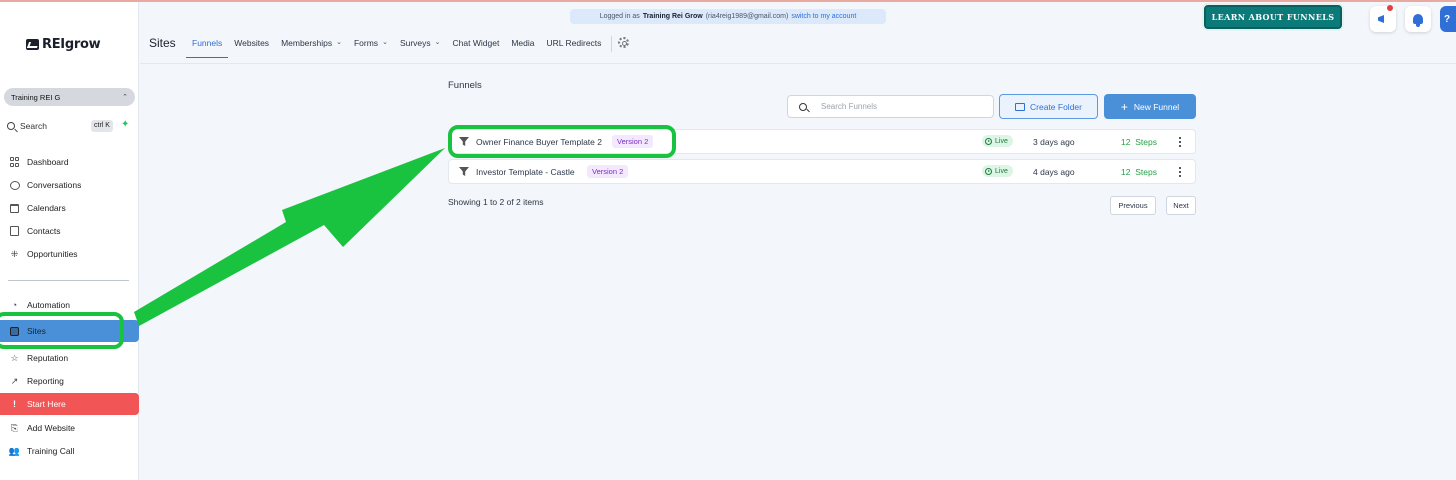  Describe the element at coordinates (289, 237) in the screenshot. I see `pointer-arrow-annotation` at that location.